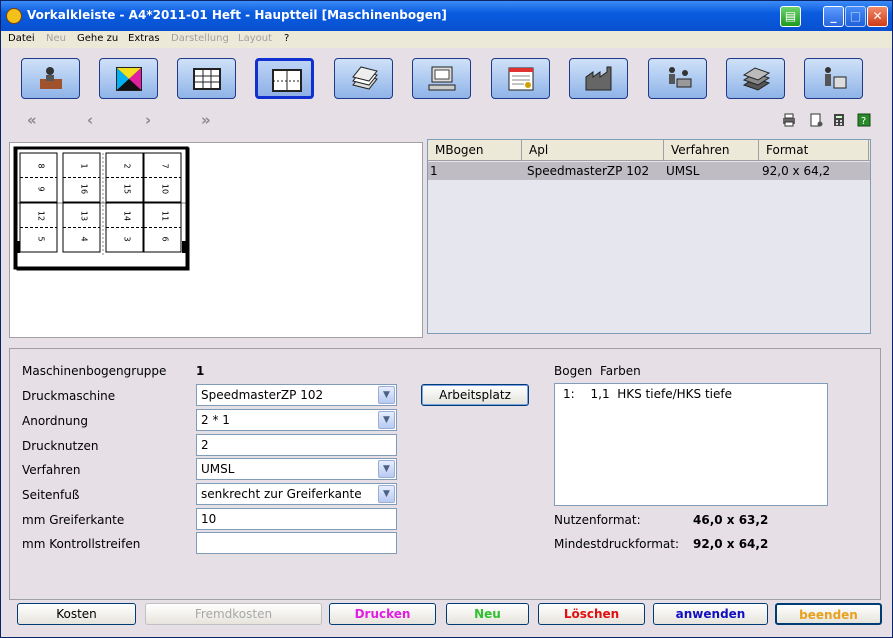  I want to click on page-number-label: 16, so click(84, 189).